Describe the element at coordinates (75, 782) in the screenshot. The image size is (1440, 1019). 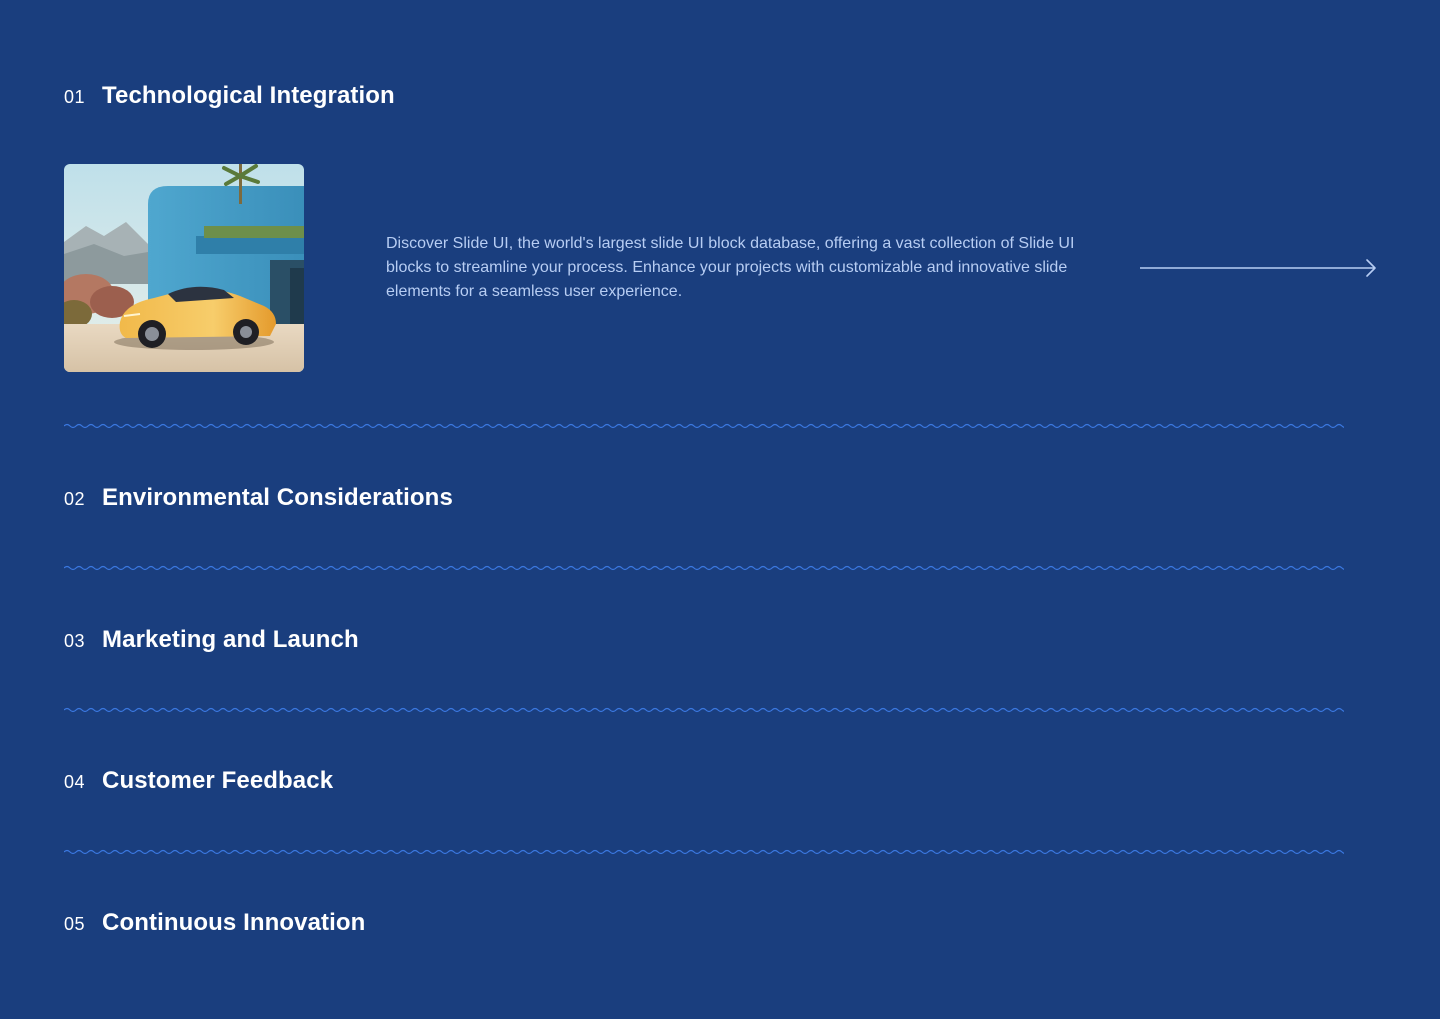
I see `item-number: 04` at that location.